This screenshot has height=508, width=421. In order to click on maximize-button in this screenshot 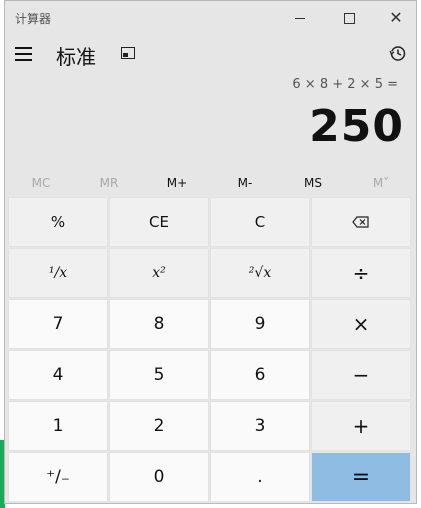, I will do `click(349, 18)`.